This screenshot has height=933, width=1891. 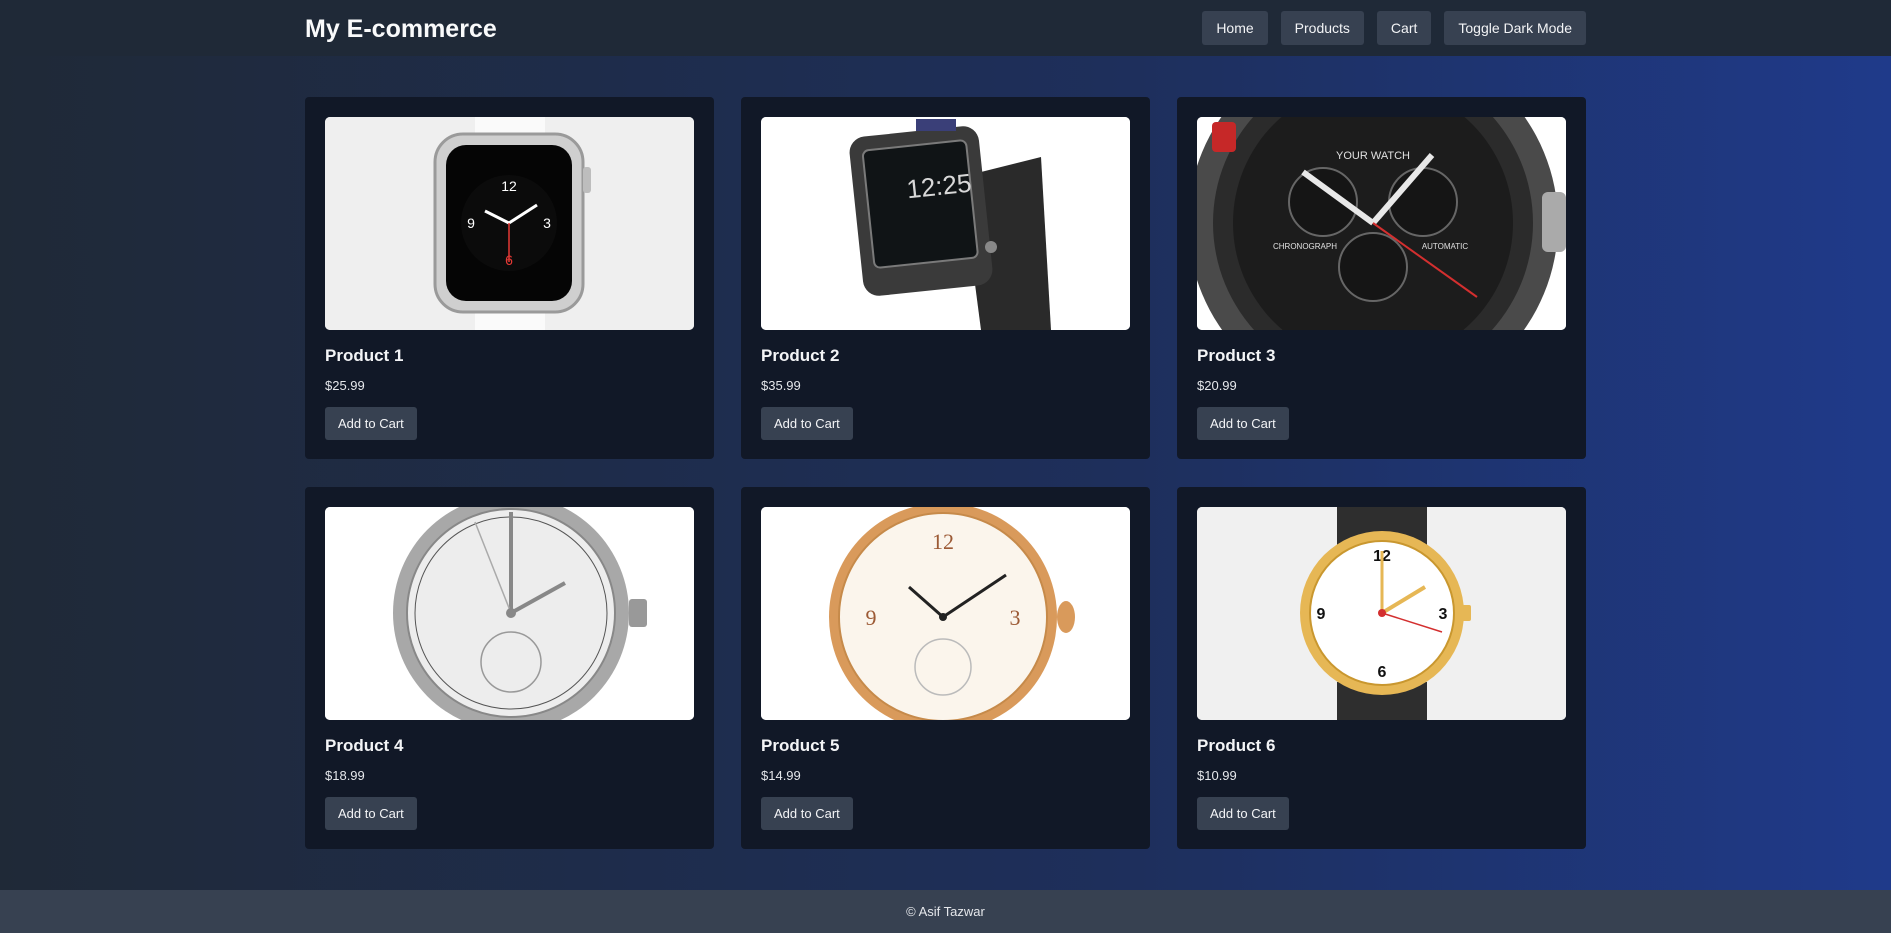 I want to click on chronograph-watch-icon: YOUR WATCH CHRONOGRAPH AUTOMATIC, so click(x=1381, y=223).